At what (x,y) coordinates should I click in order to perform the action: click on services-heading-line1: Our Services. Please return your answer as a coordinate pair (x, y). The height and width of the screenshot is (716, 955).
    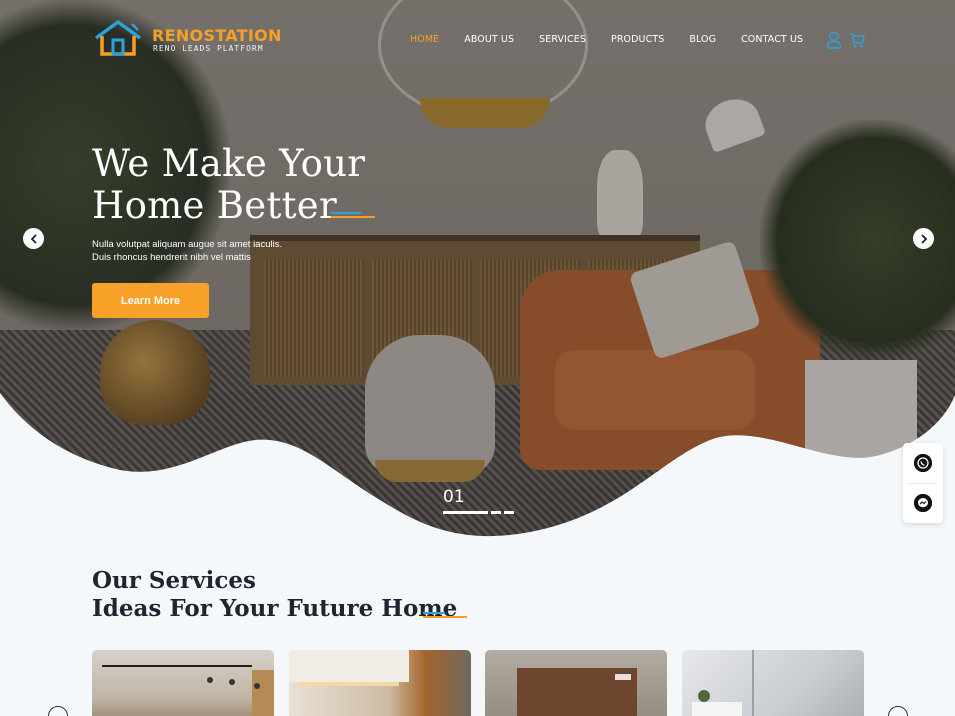
    Looking at the image, I should click on (174, 580).